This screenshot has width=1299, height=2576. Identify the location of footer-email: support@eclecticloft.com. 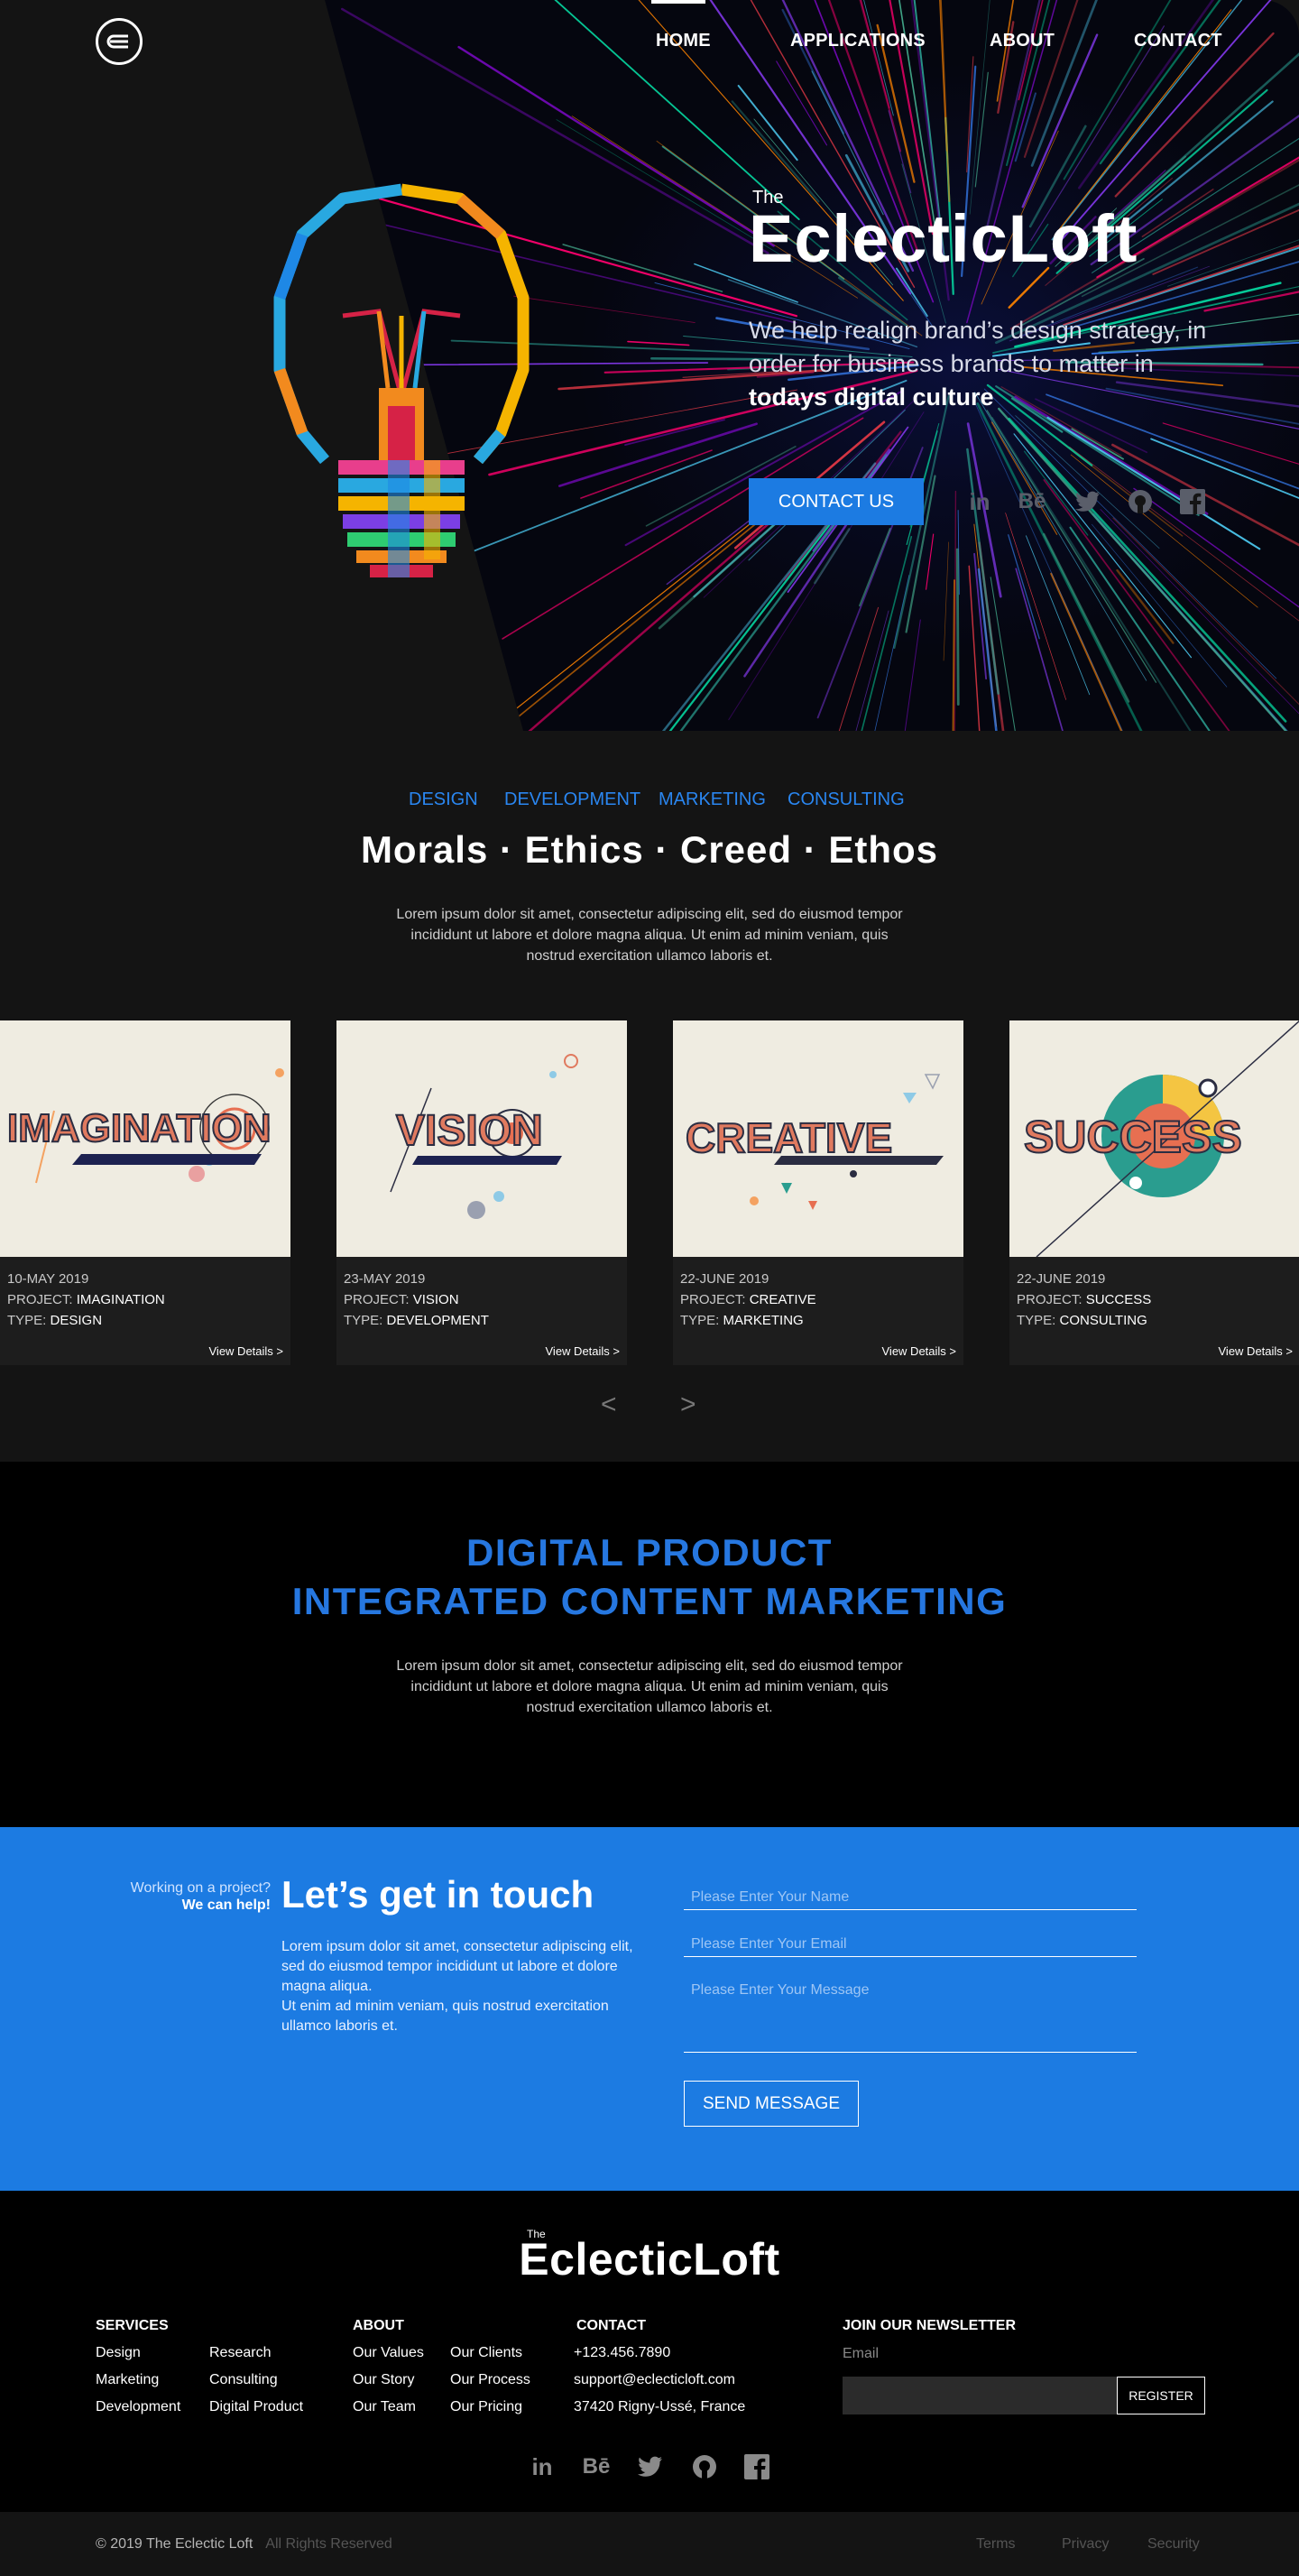
(654, 2380).